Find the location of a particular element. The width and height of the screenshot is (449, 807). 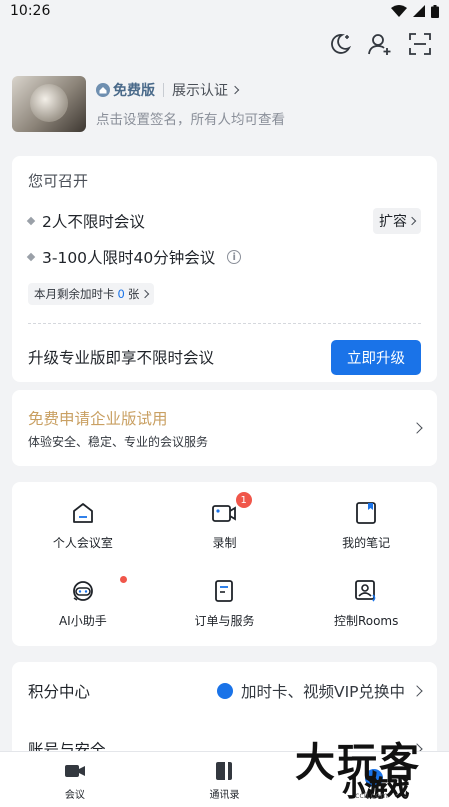

grid-item-label: 订单与服务 is located at coordinates (224, 620).